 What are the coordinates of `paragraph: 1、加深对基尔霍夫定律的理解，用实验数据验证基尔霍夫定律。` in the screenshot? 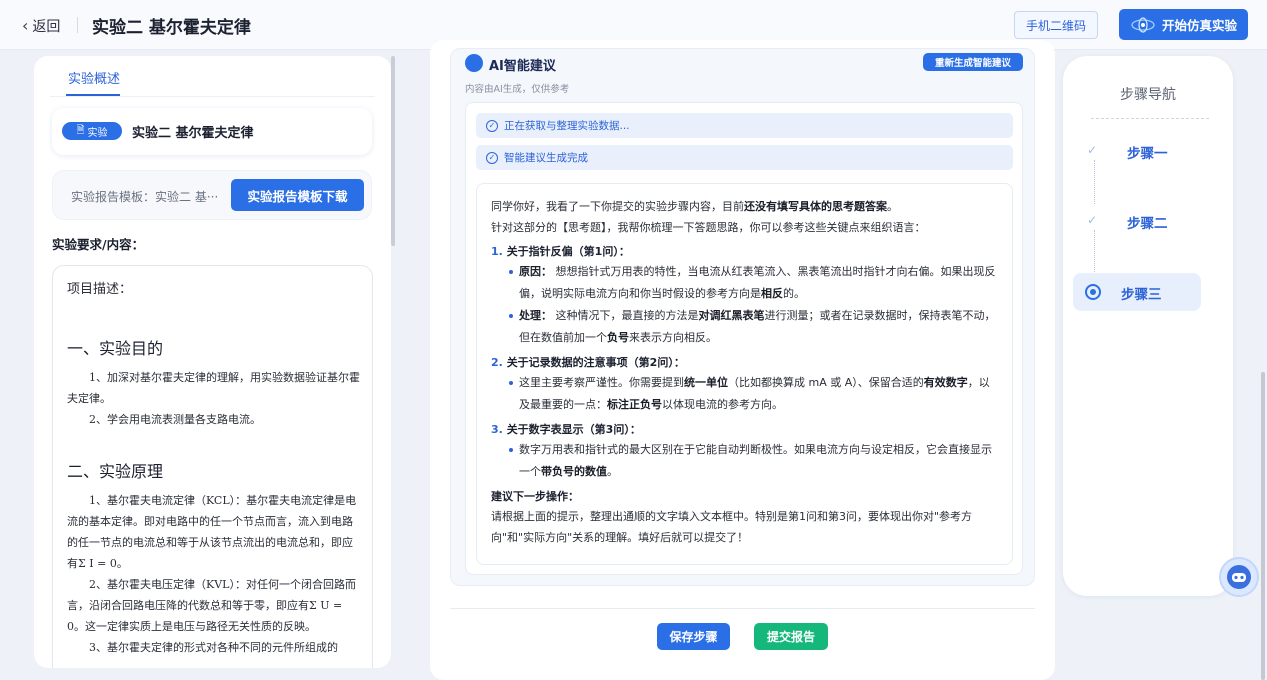 It's located at (213, 388).